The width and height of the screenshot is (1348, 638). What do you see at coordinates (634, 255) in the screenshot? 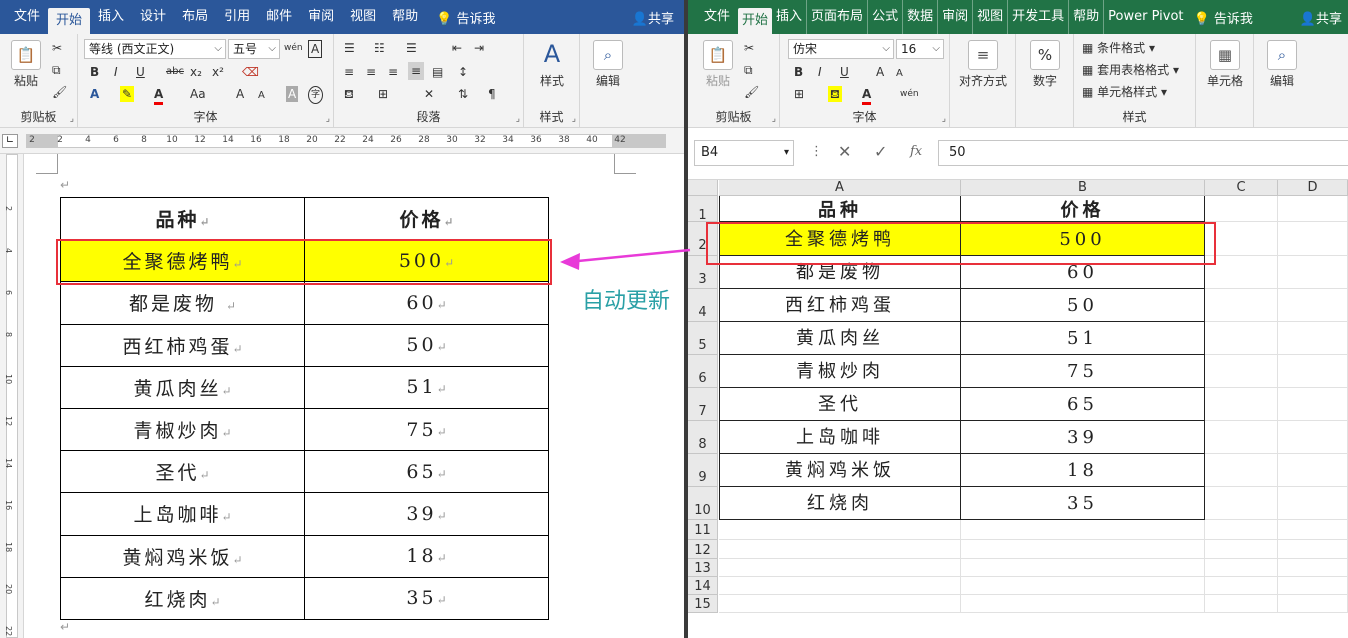
I see `arrow-line` at bounding box center [634, 255].